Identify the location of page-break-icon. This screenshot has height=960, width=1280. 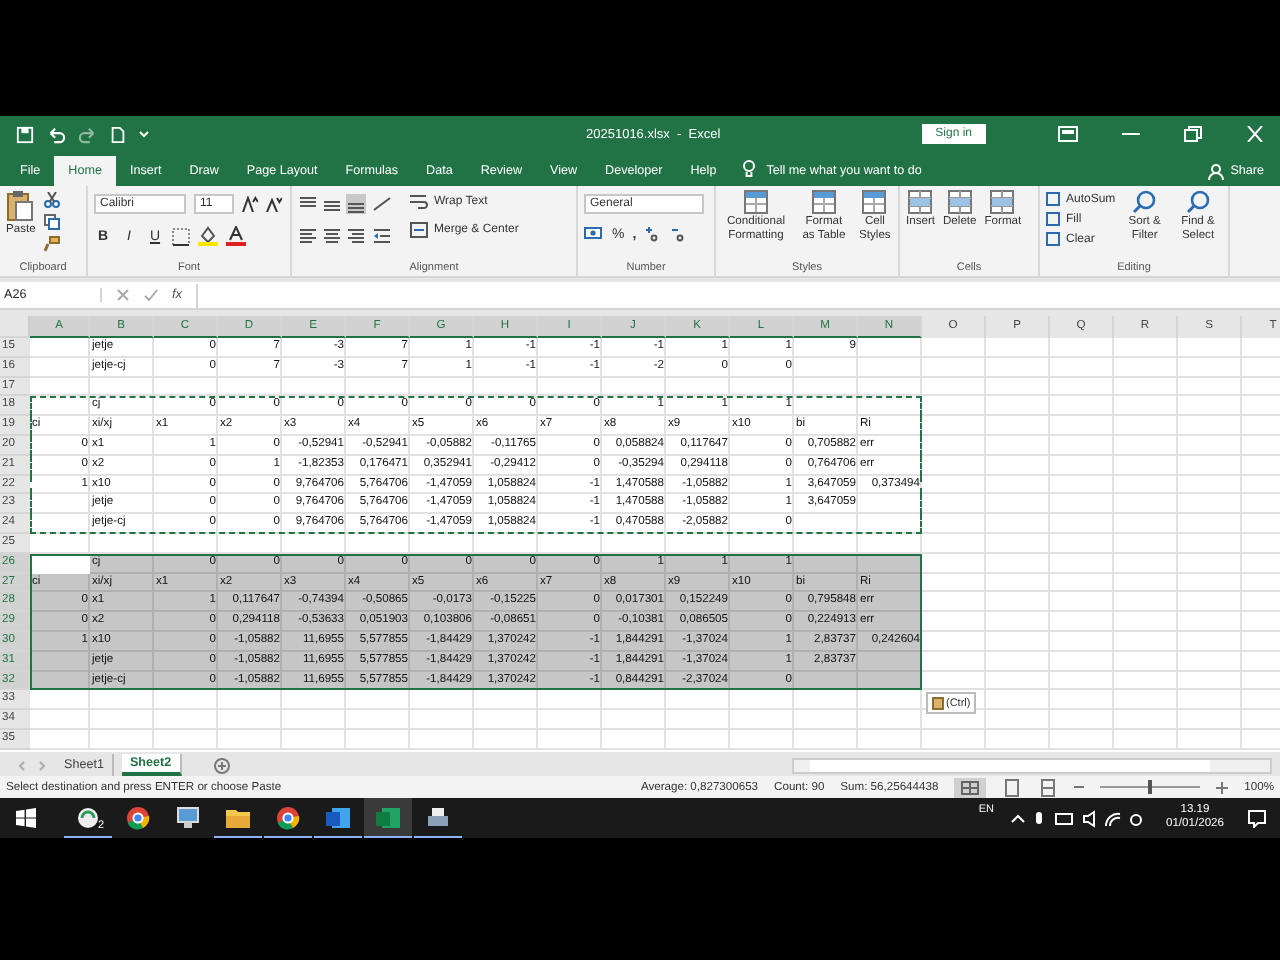
(1048, 787).